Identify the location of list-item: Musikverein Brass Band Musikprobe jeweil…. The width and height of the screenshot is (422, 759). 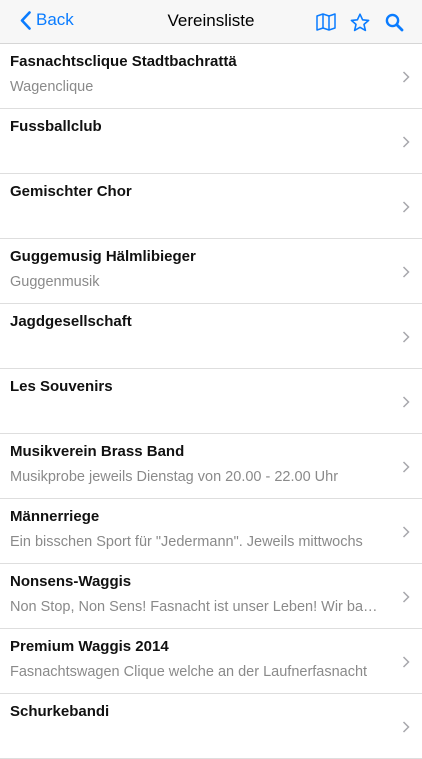
(211, 466).